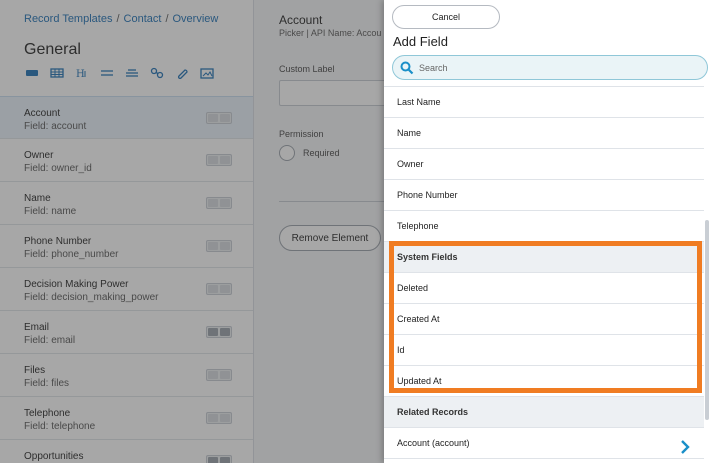 This screenshot has height=463, width=709. I want to click on drawer-title: Add Field, so click(420, 41).